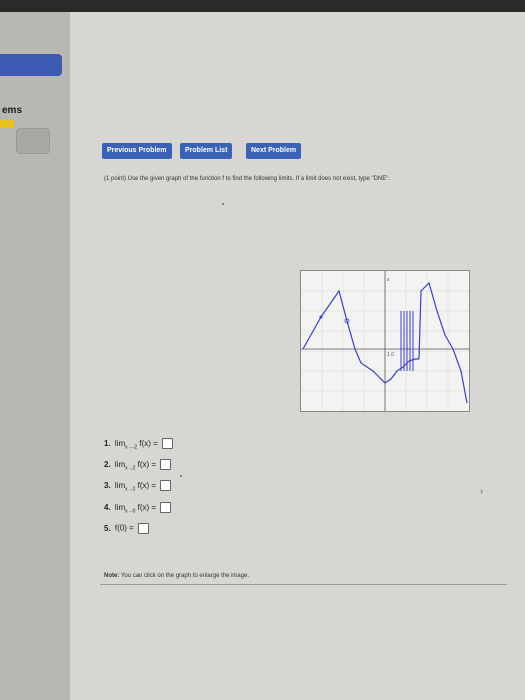  I want to click on top-bar, so click(262, 6).